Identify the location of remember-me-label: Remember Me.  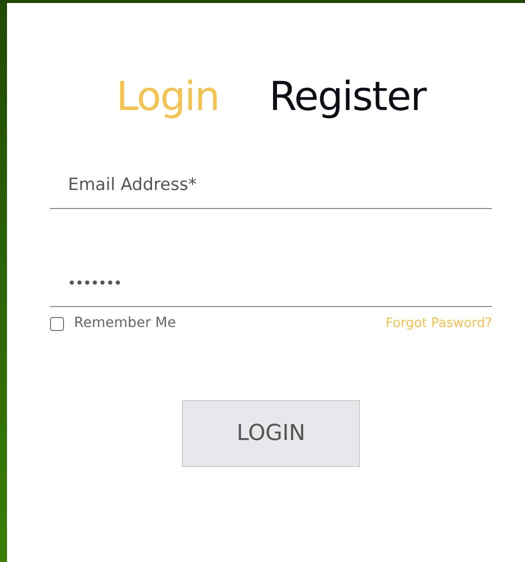
(125, 323).